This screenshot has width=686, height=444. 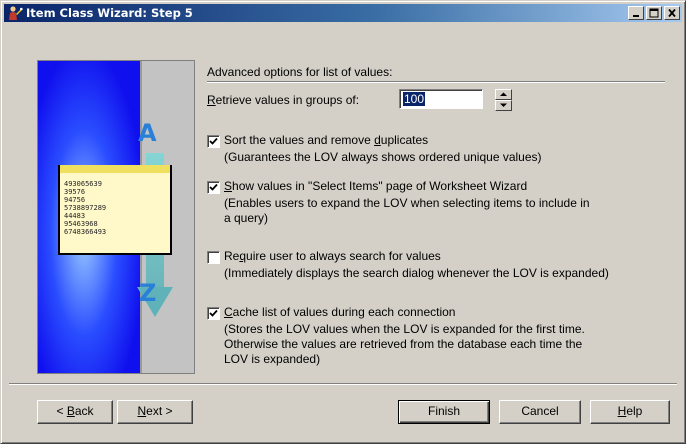 I want to click on sort-remove-duplicates-checkbox, so click(x=213, y=141).